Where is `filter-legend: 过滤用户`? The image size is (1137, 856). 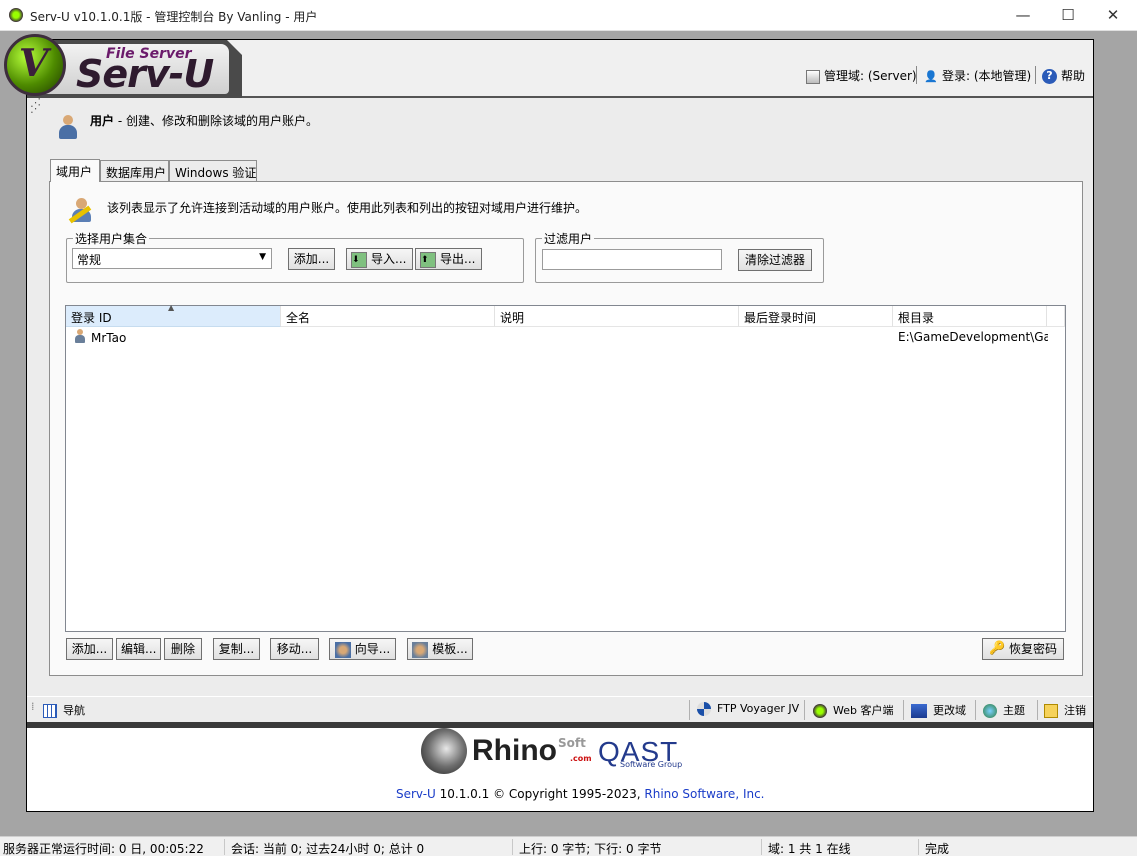
filter-legend: 过滤用户 is located at coordinates (568, 238).